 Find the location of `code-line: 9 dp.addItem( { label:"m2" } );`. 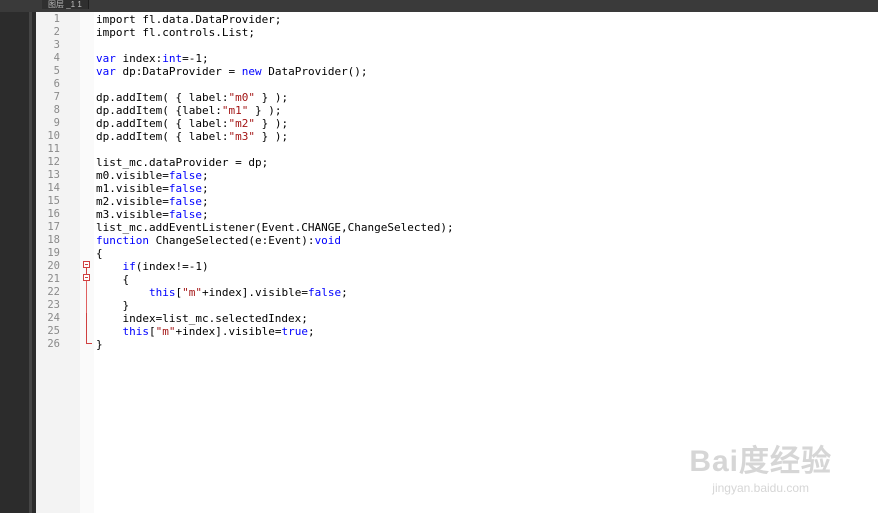

code-line: 9 dp.addItem( { label:"m2" } ); is located at coordinates (457, 123).